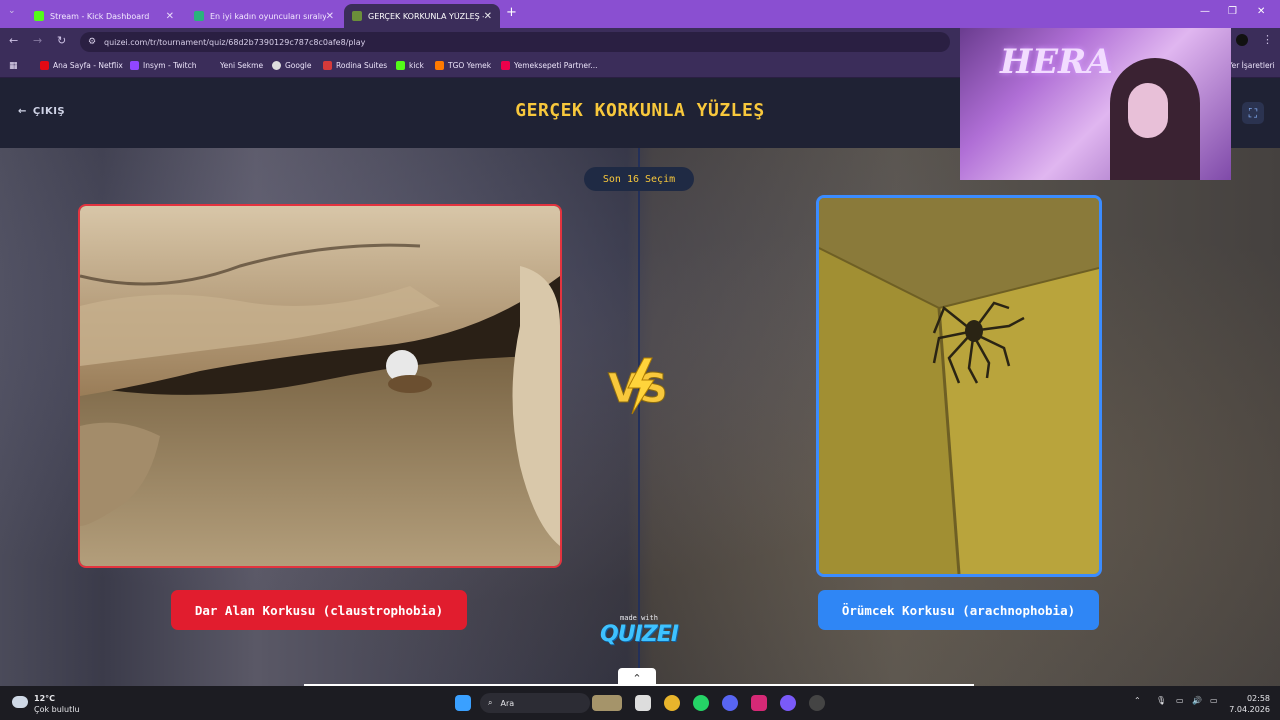 This screenshot has width=1280, height=720. I want to click on bookmark-tgo: TGO Yemek, so click(463, 65).